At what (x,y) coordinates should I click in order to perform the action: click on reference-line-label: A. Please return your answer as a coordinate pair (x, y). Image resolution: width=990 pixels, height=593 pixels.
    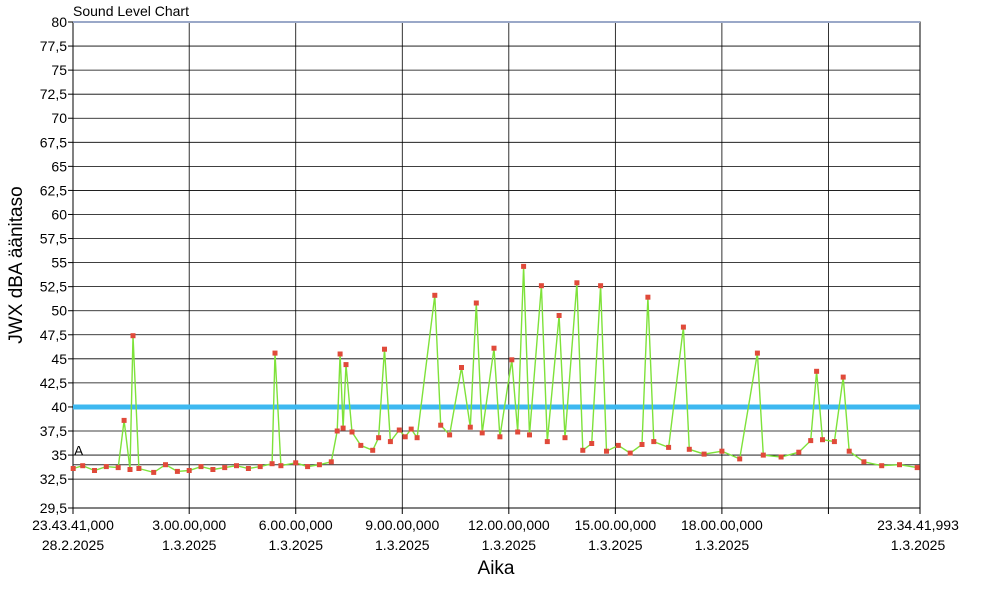
    Looking at the image, I should click on (79, 451).